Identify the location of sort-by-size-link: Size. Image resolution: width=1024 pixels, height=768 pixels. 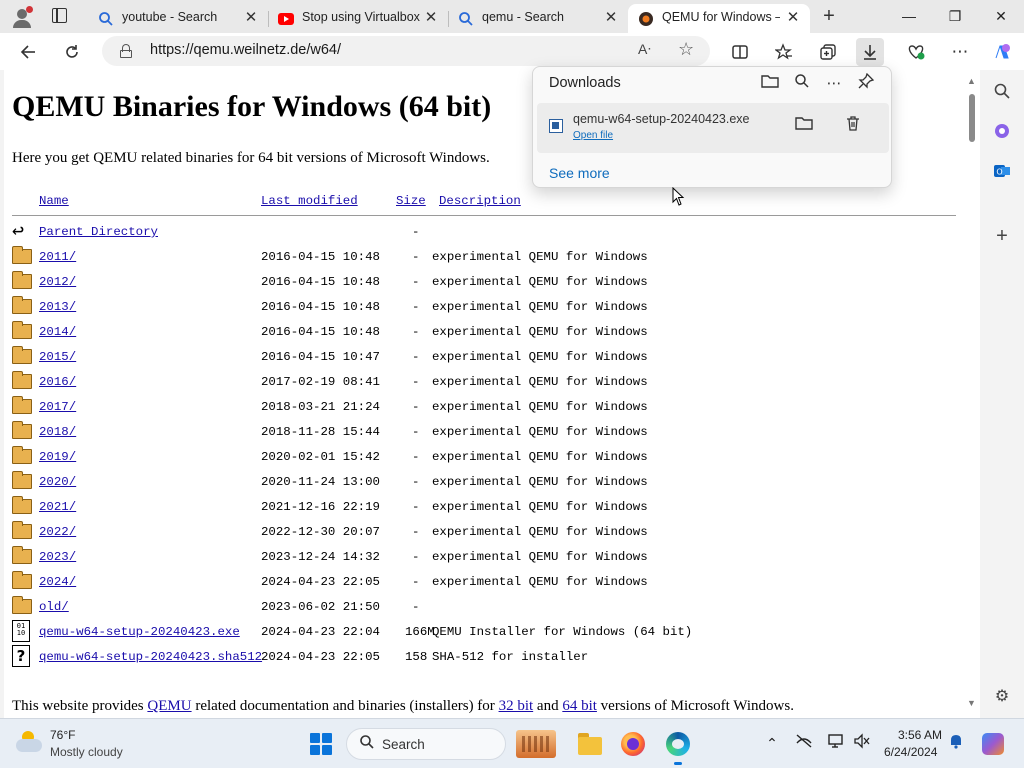
(411, 201).